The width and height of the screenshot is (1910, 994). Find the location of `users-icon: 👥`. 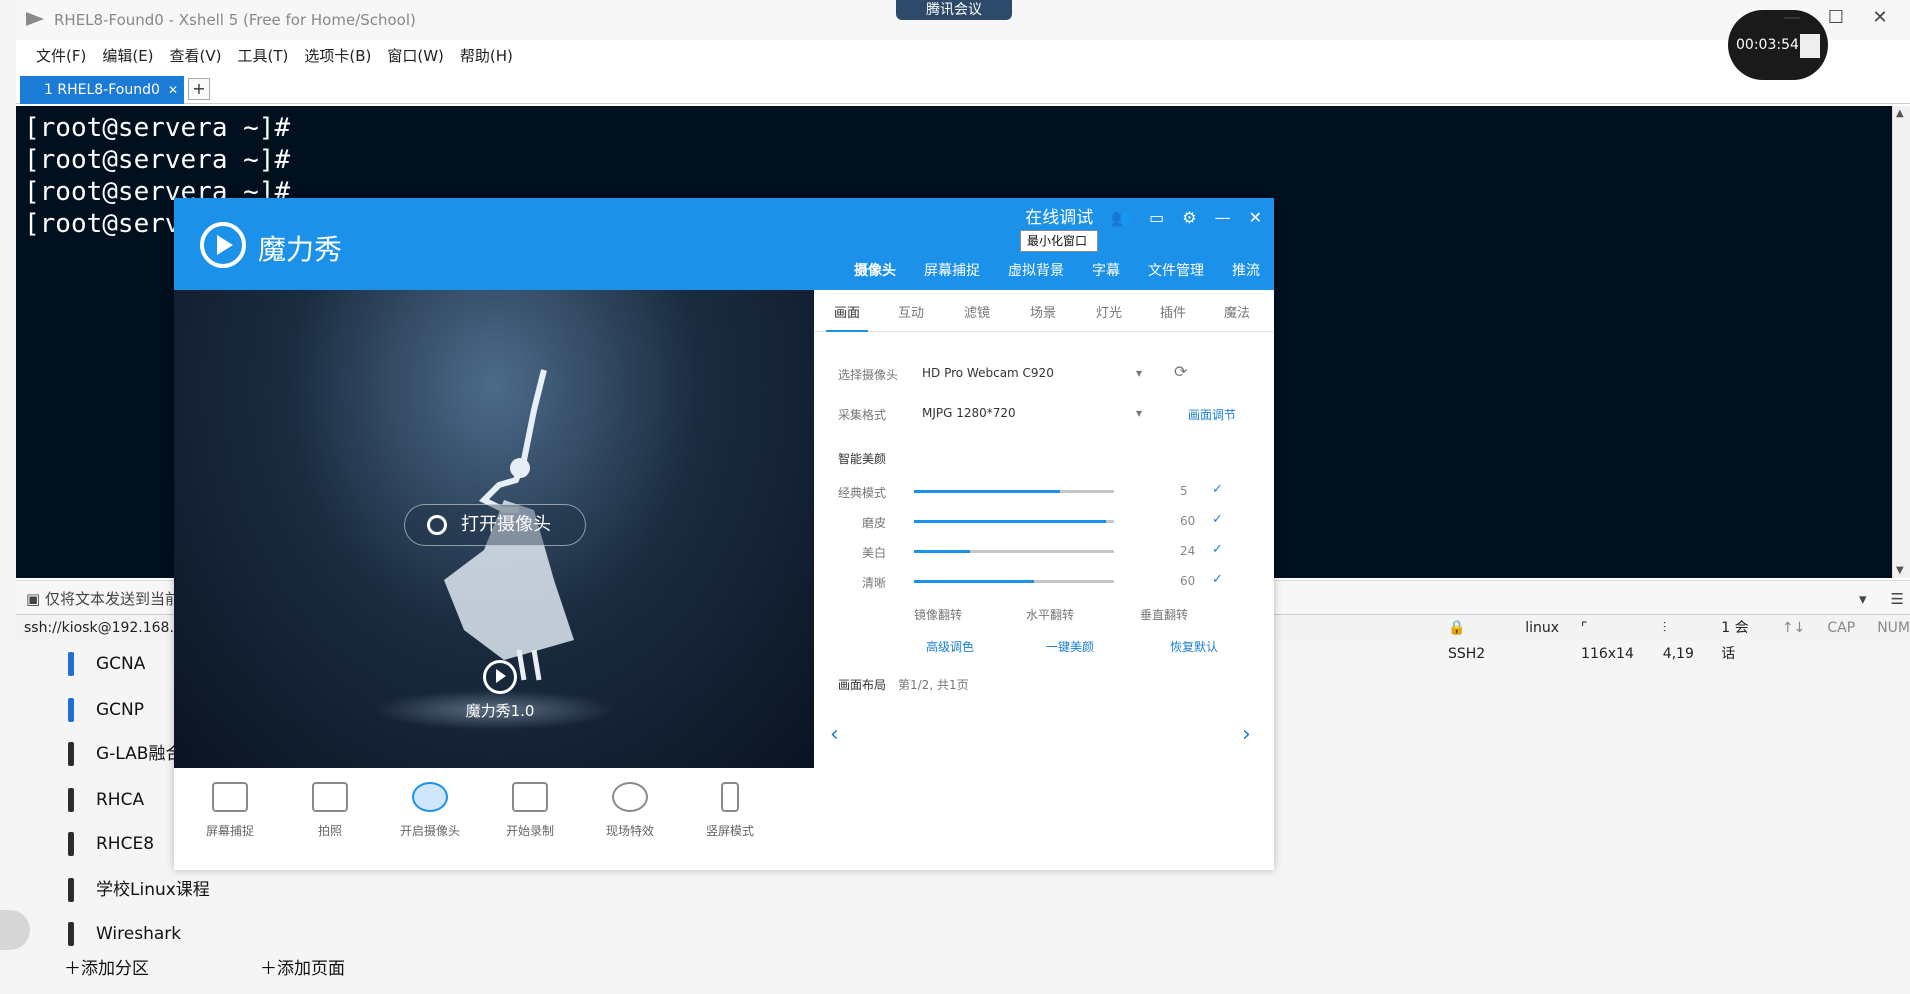

users-icon: 👥 is located at coordinates (1121, 218).